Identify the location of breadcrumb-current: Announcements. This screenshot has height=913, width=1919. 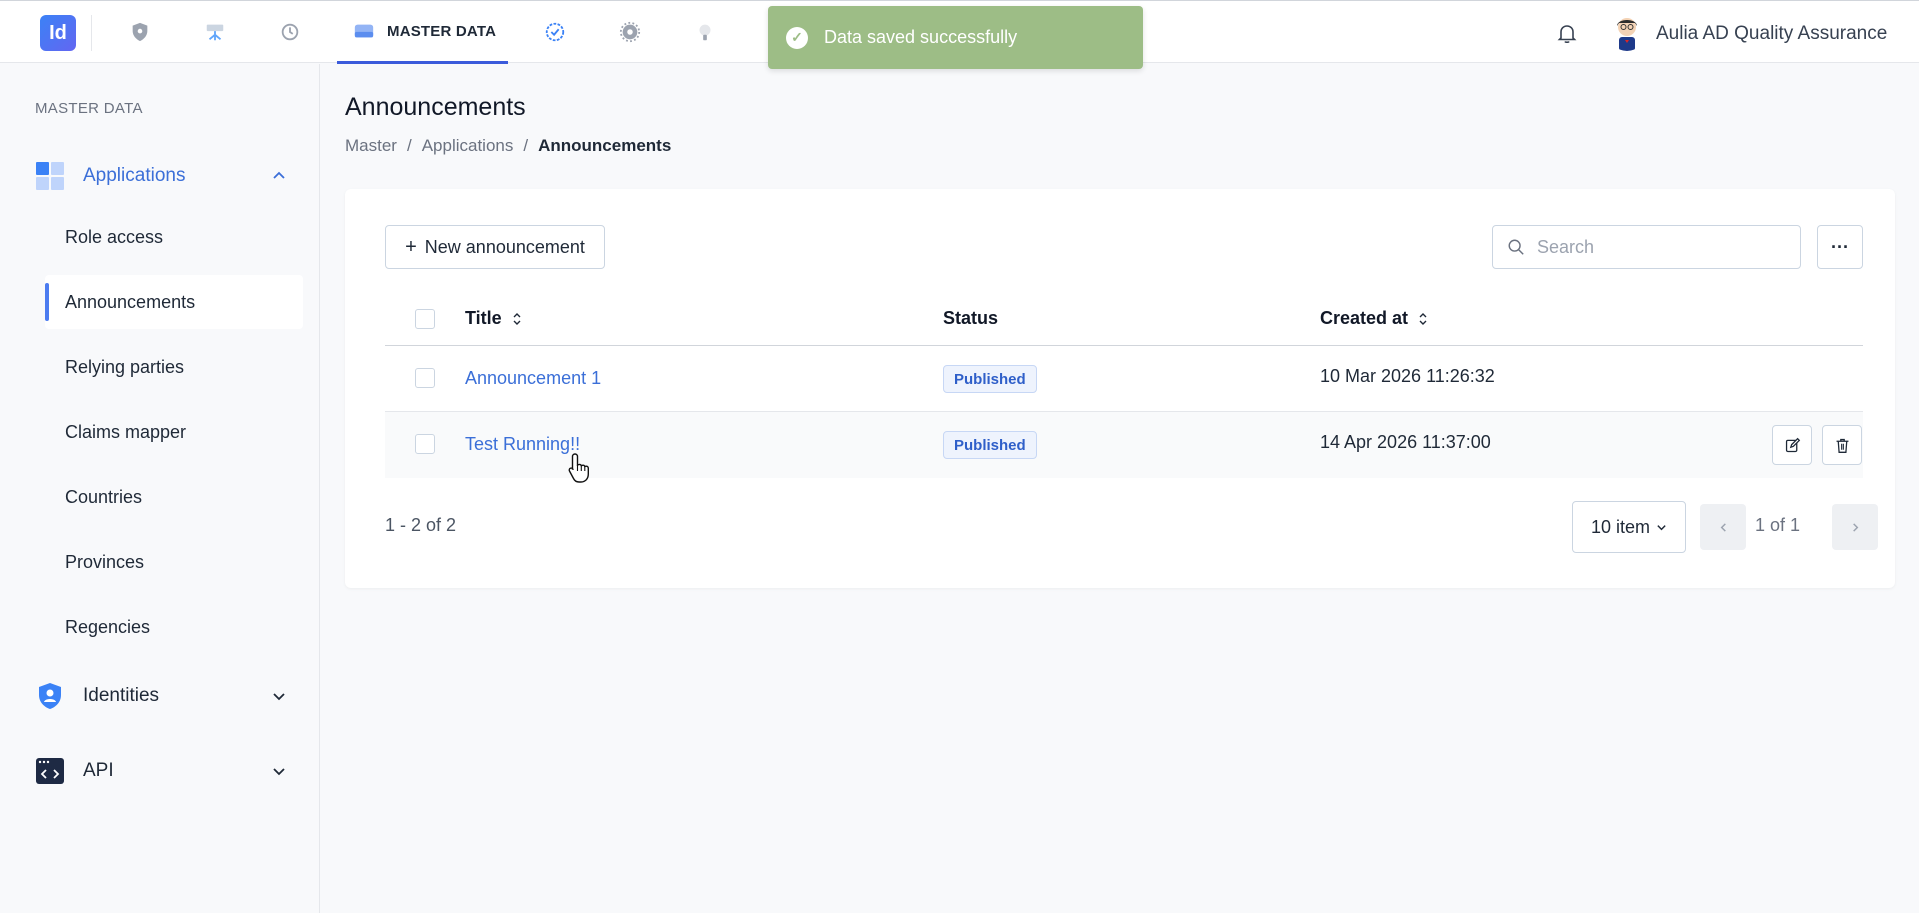
(605, 145).